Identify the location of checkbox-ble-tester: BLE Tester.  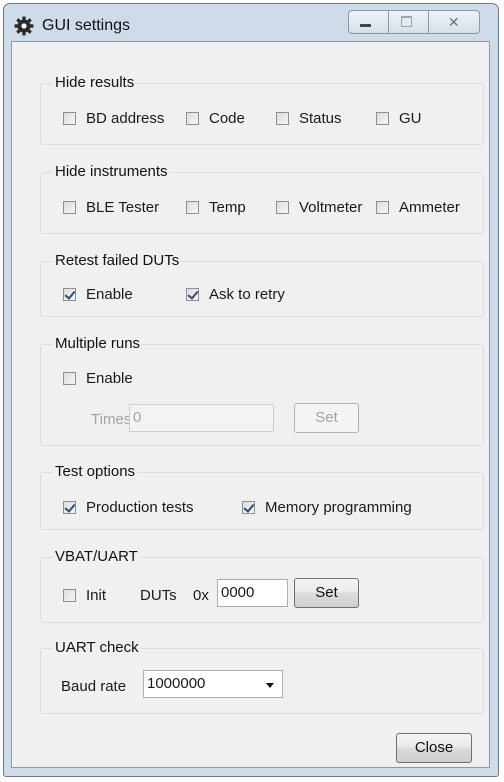
(111, 207).